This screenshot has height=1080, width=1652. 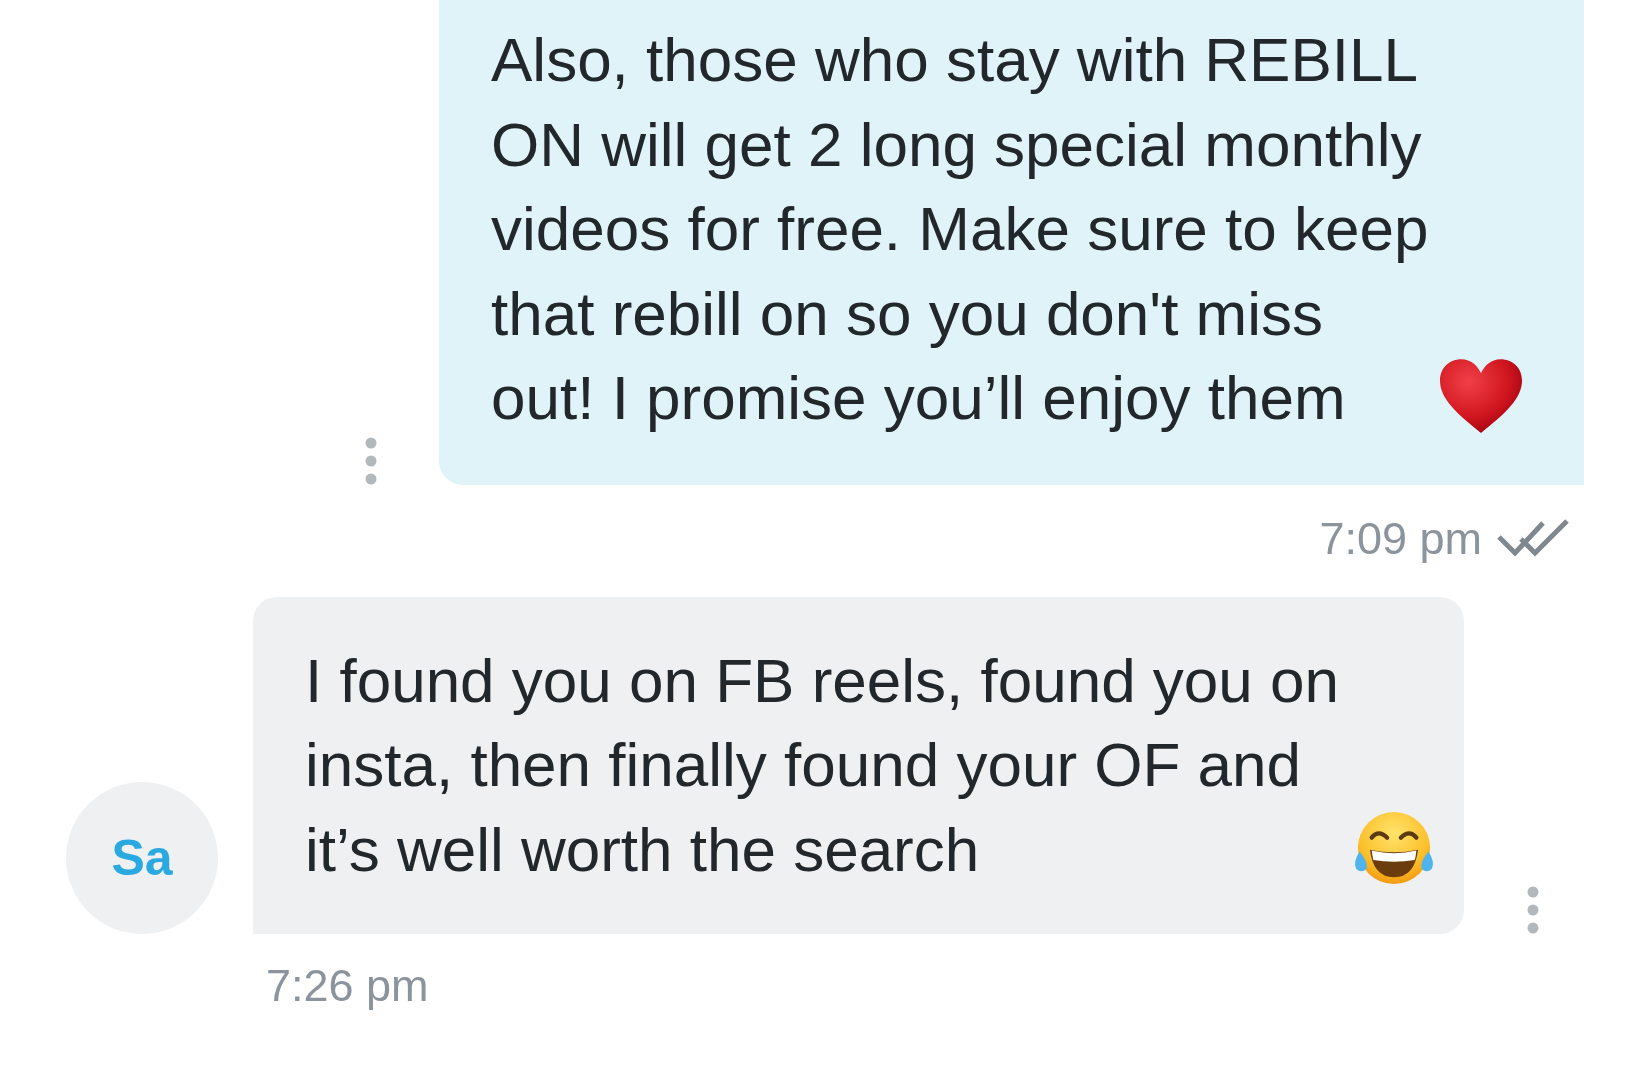 What do you see at coordinates (142, 858) in the screenshot?
I see `avatar: Sa` at bounding box center [142, 858].